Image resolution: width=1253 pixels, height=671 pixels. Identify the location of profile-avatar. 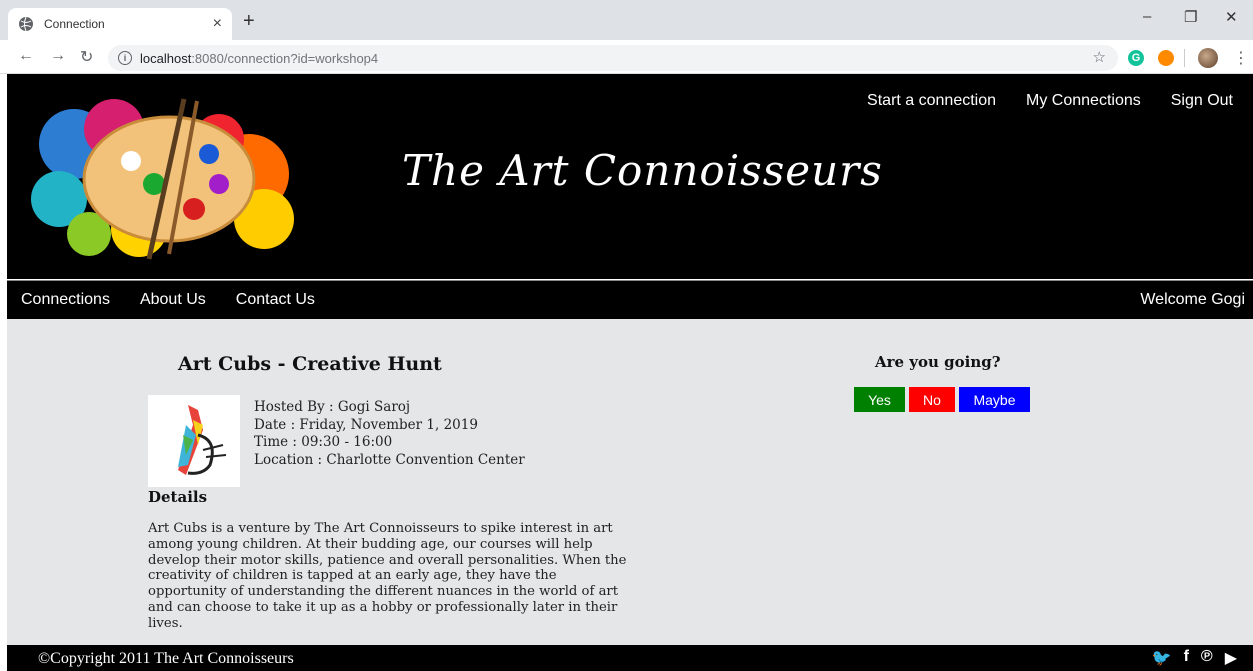
(1208, 58).